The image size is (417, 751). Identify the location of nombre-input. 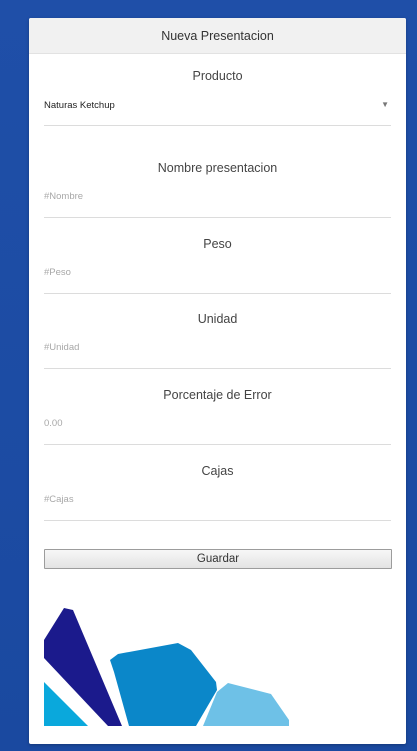
(217, 196).